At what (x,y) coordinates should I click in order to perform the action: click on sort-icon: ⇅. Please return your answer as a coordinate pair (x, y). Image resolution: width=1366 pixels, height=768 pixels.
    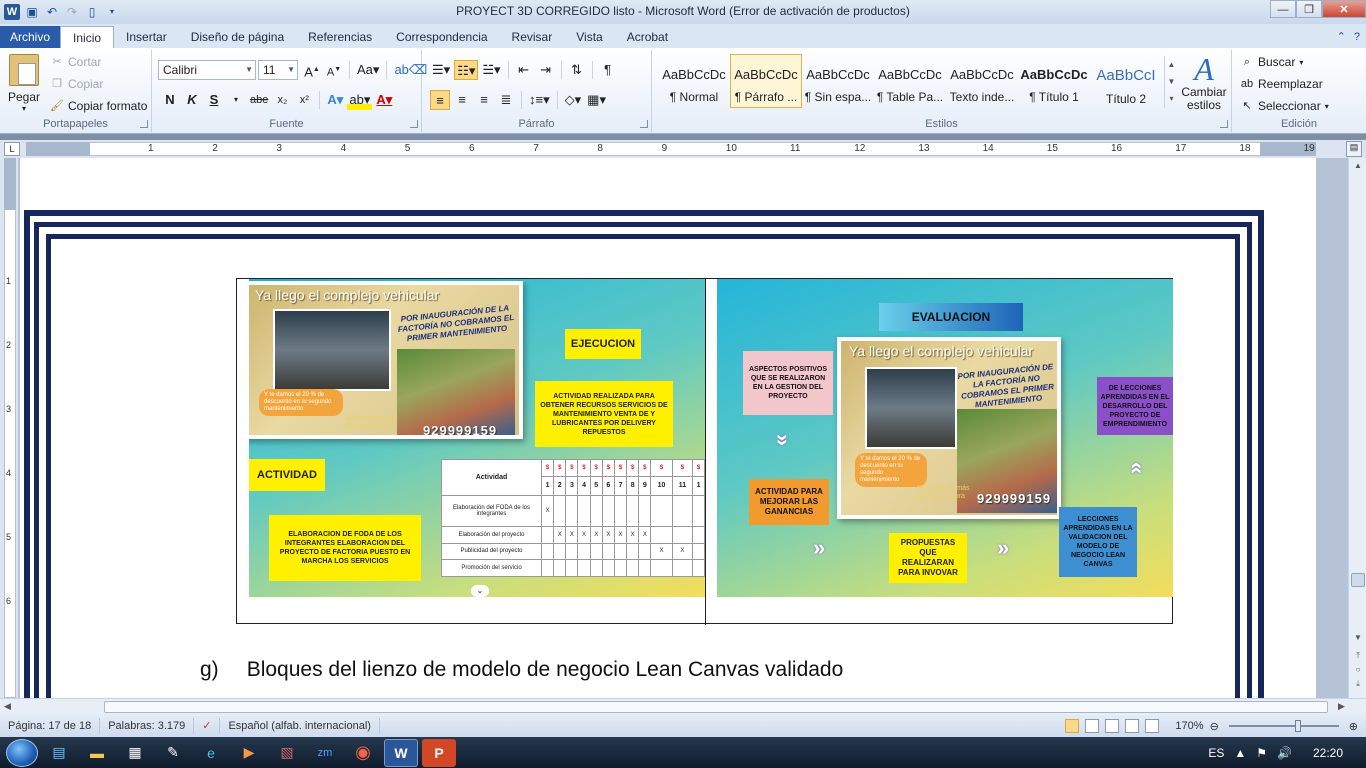
    Looking at the image, I should click on (577, 70).